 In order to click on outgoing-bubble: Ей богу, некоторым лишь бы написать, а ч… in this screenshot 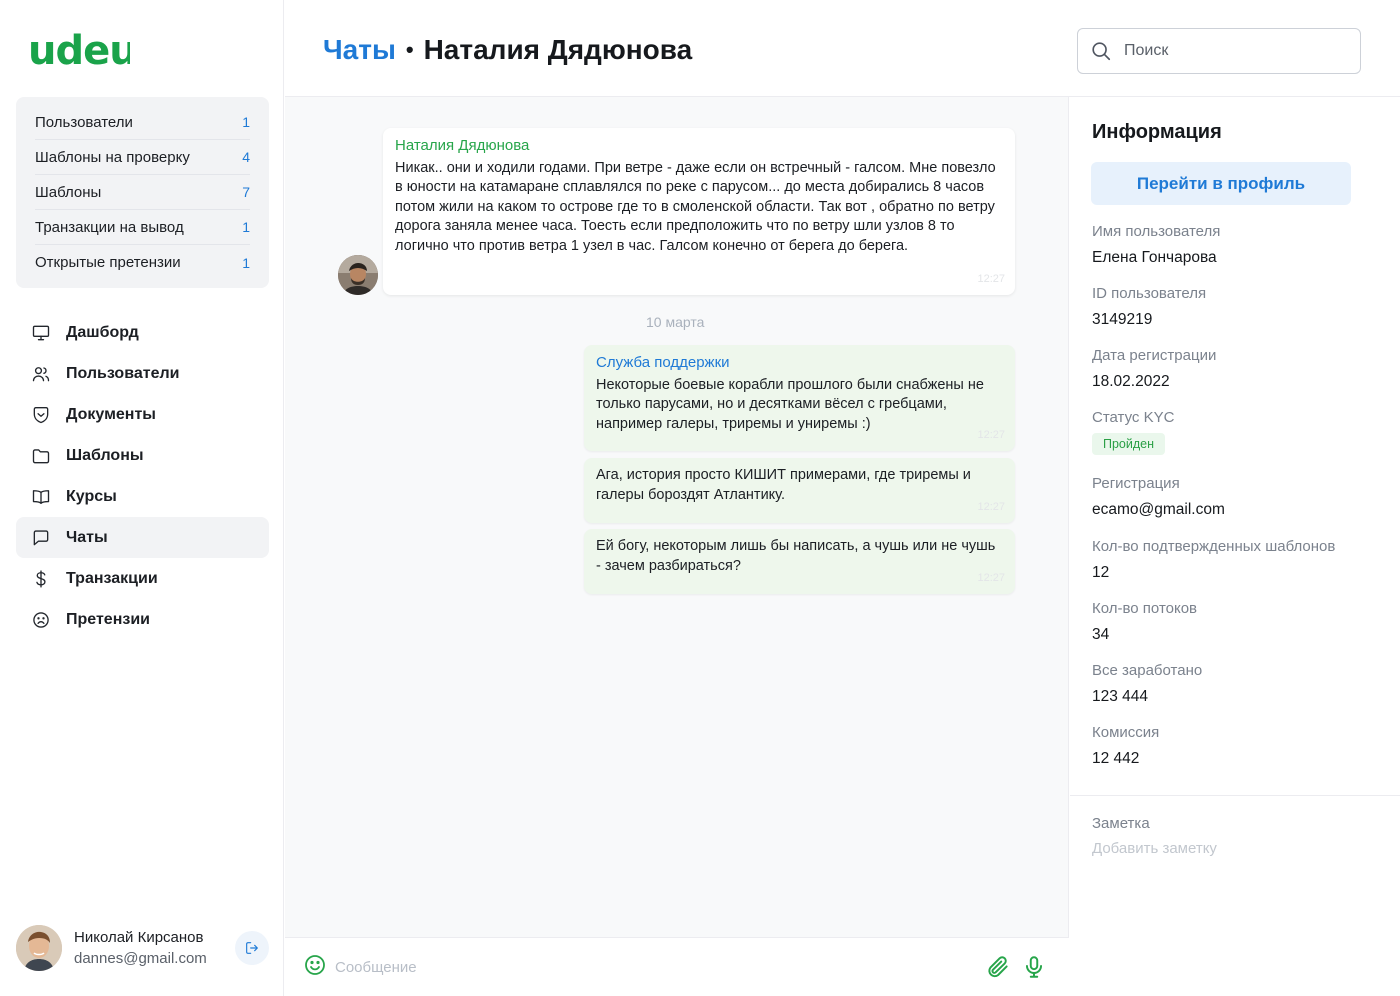, I will do `click(799, 561)`.